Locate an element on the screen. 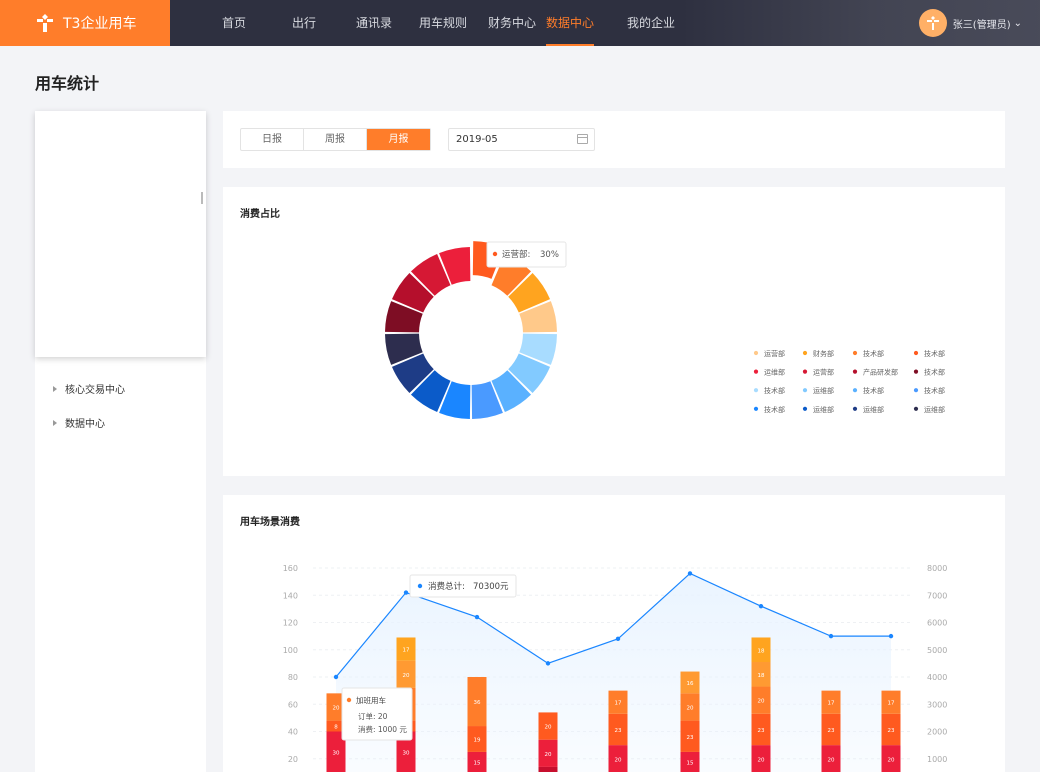 This screenshot has width=1040, height=772. y-left-tick: 160 is located at coordinates (290, 568).